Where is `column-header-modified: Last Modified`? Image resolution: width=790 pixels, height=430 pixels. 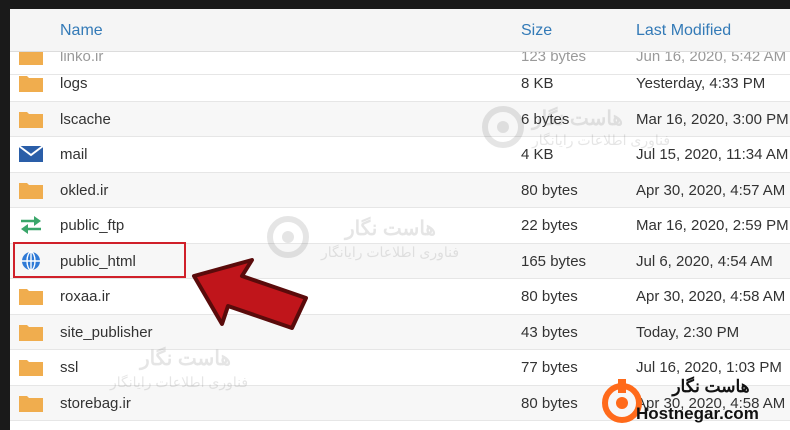 column-header-modified: Last Modified is located at coordinates (683, 31).